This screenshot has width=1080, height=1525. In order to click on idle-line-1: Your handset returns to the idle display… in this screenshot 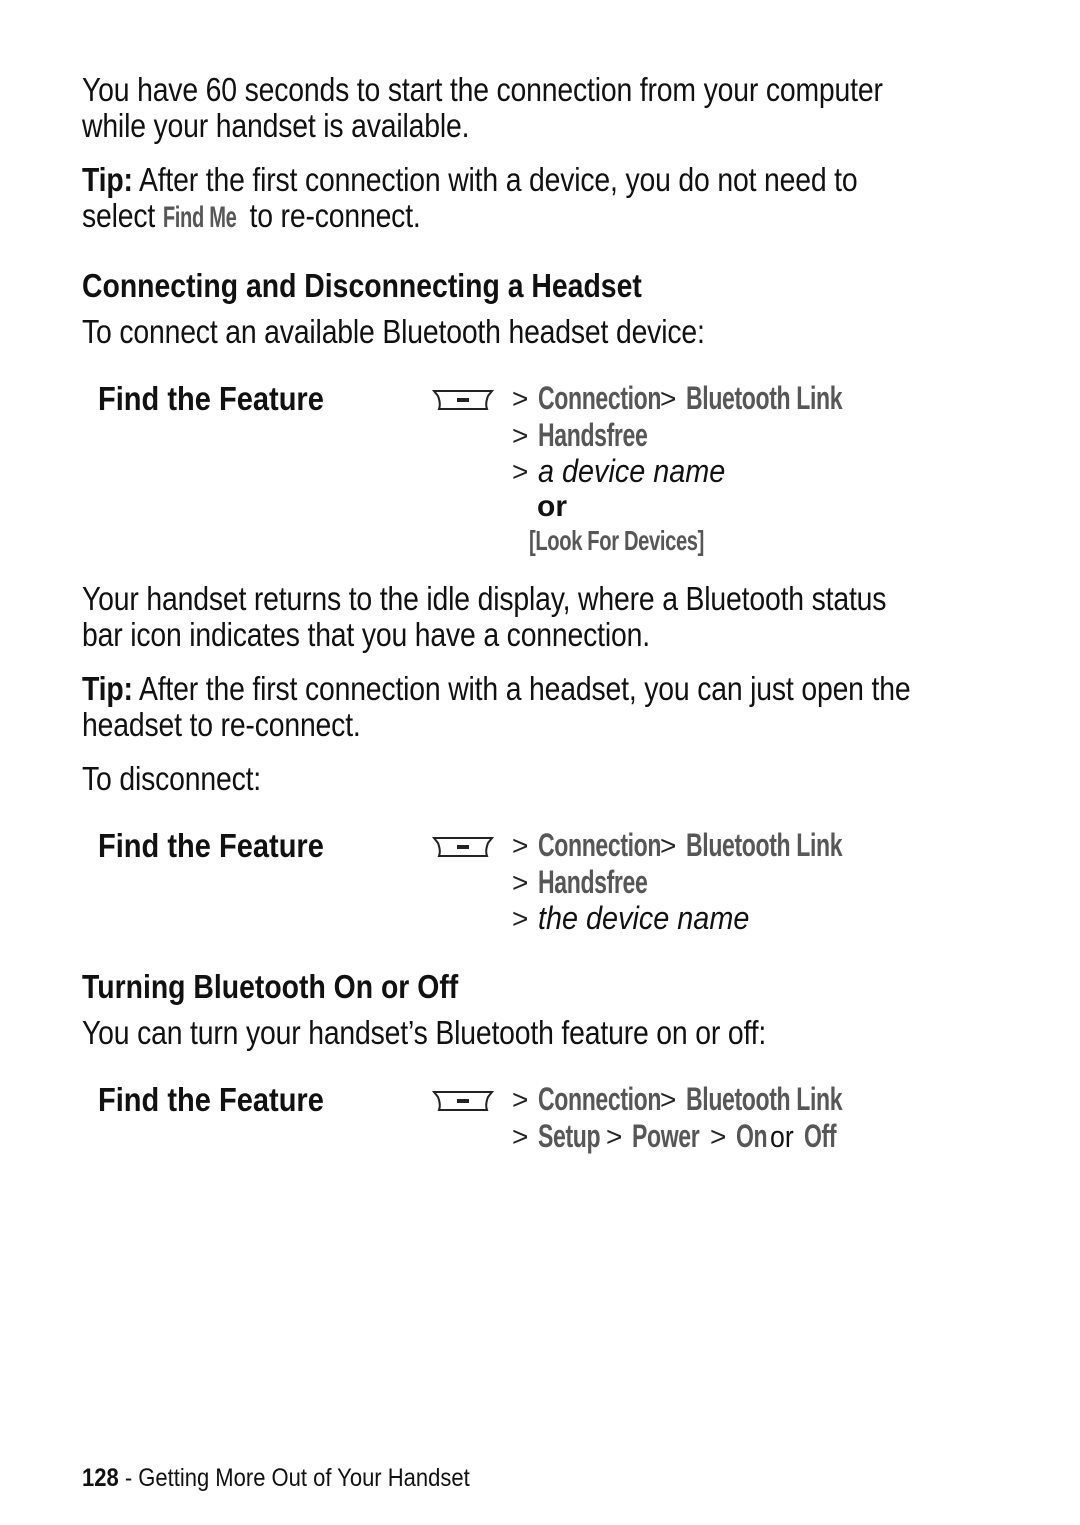, I will do `click(484, 598)`.